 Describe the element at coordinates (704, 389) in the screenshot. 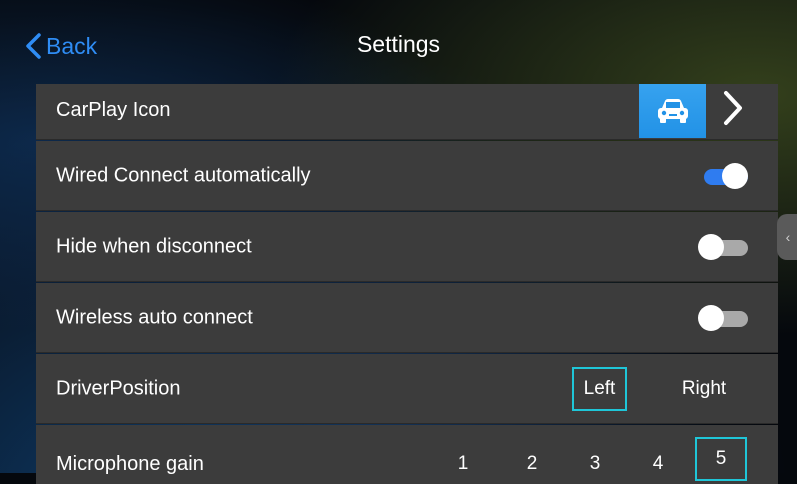

I see `driver-position-right-option: Right` at that location.